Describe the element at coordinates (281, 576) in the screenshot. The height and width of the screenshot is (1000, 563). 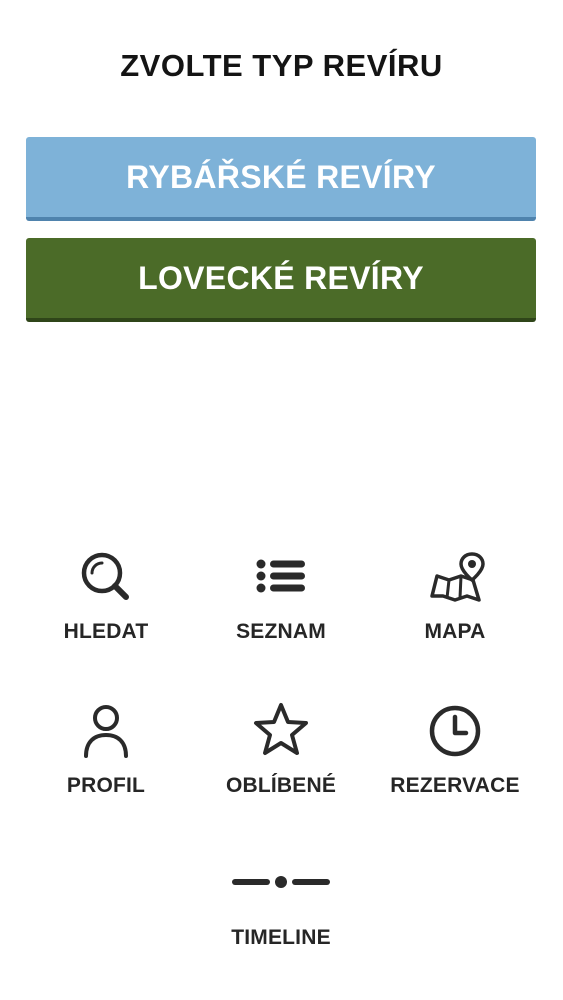
I see `list-icon` at that location.